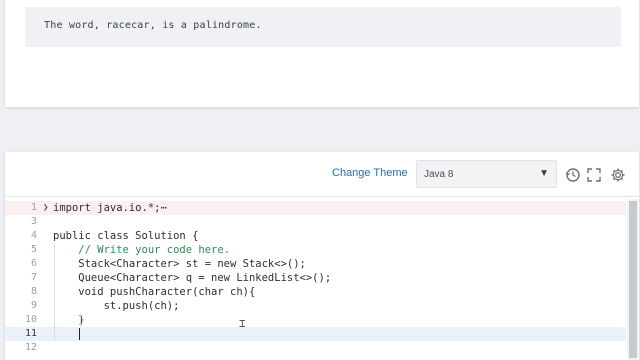  Describe the element at coordinates (142, 250) in the screenshot. I see `code-text: // Write your code here.` at that location.